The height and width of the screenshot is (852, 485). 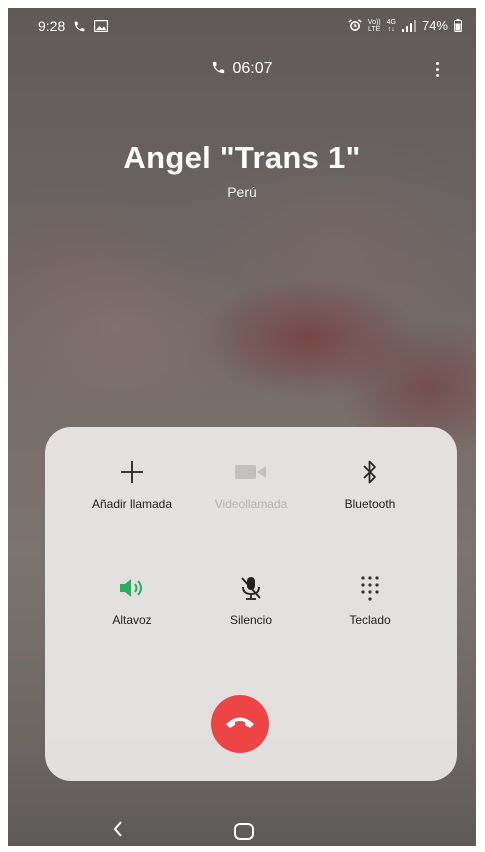 I want to click on battery-percent: 74%, so click(x=434, y=25).